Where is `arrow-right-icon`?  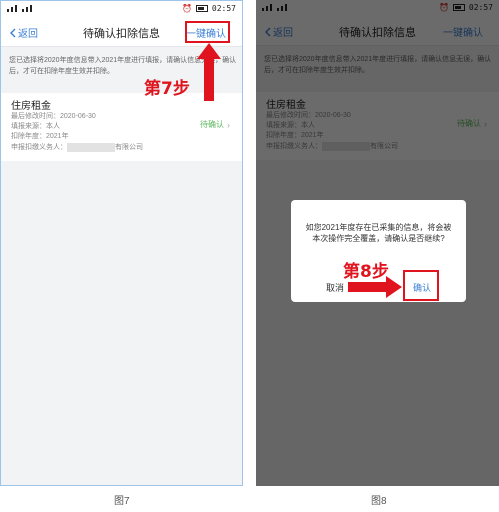 arrow-right-icon is located at coordinates (375, 287).